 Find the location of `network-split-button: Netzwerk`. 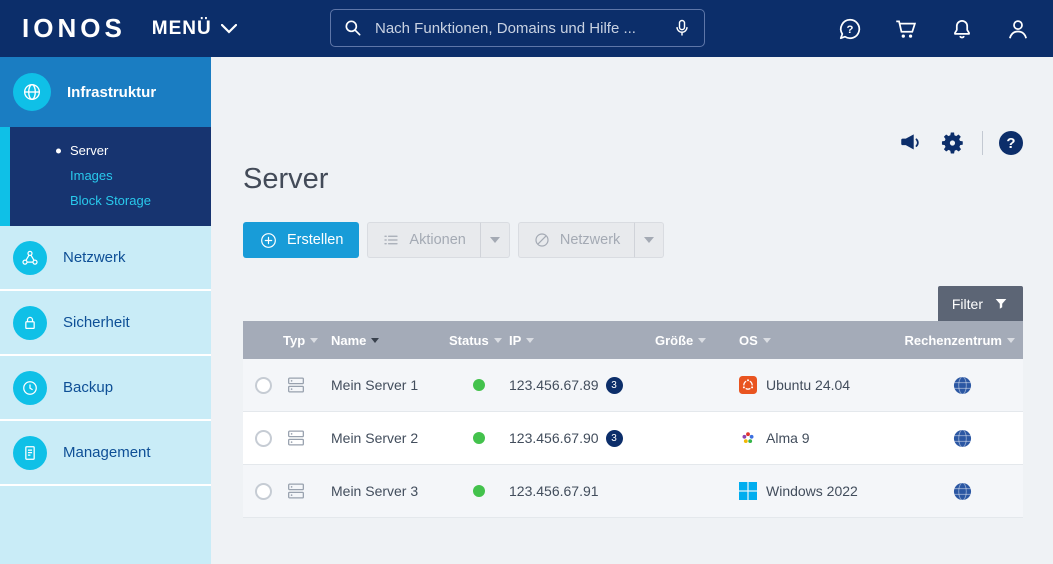

network-split-button: Netzwerk is located at coordinates (591, 240).